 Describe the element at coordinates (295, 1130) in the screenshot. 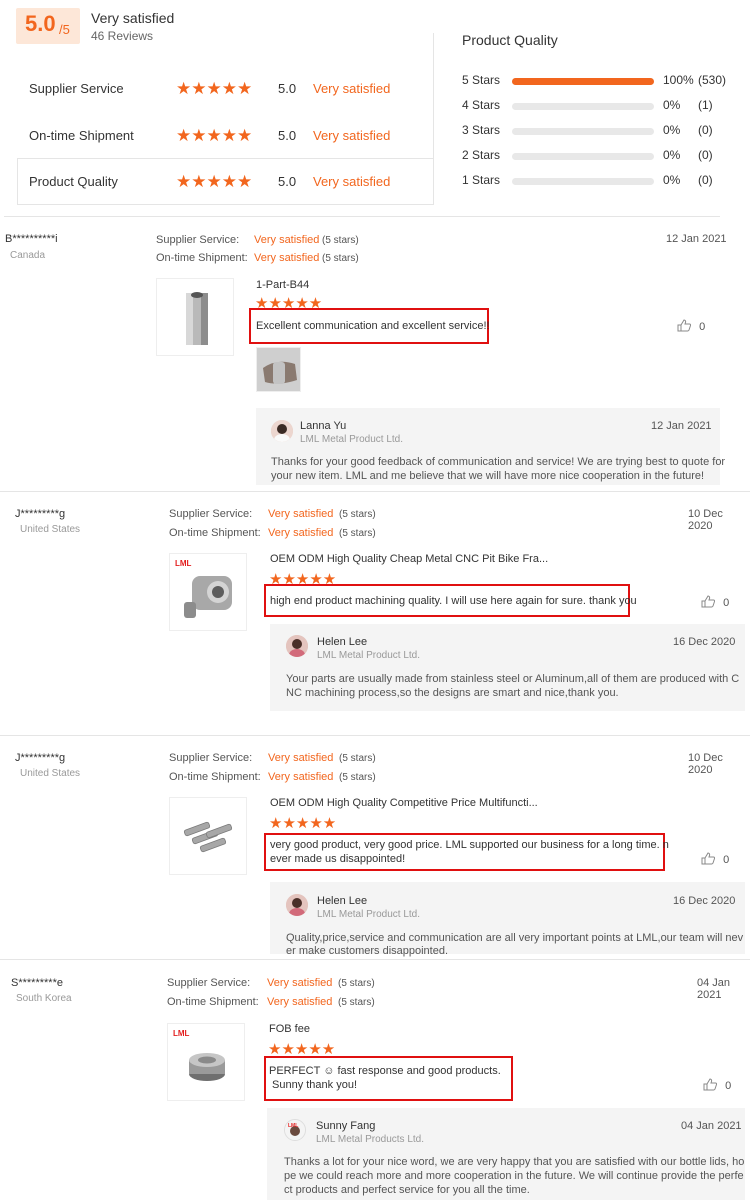

I see `avatar: LML` at that location.